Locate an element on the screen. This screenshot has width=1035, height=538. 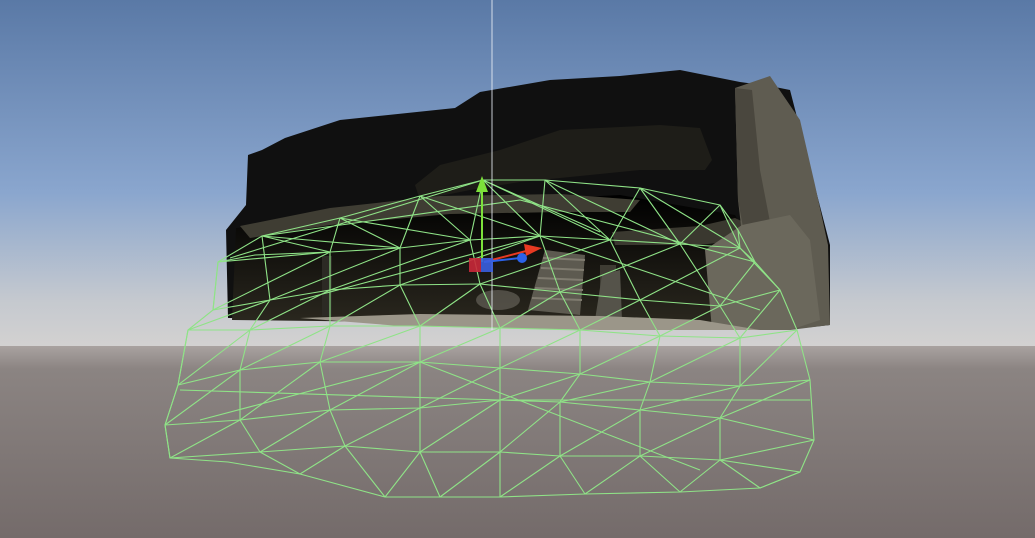
mist is located at coordinates (498, 300).